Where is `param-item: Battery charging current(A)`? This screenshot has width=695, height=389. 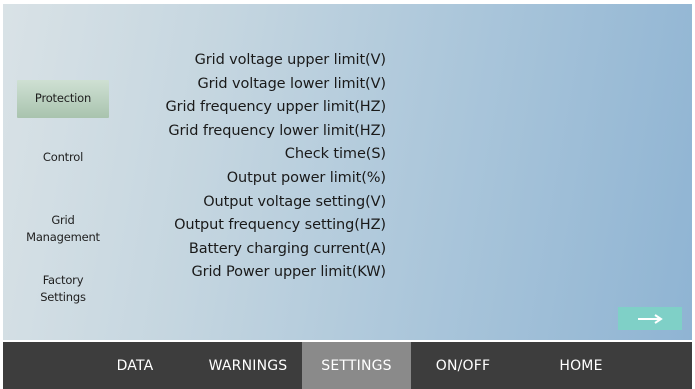 param-item: Battery charging current(A) is located at coordinates (236, 250).